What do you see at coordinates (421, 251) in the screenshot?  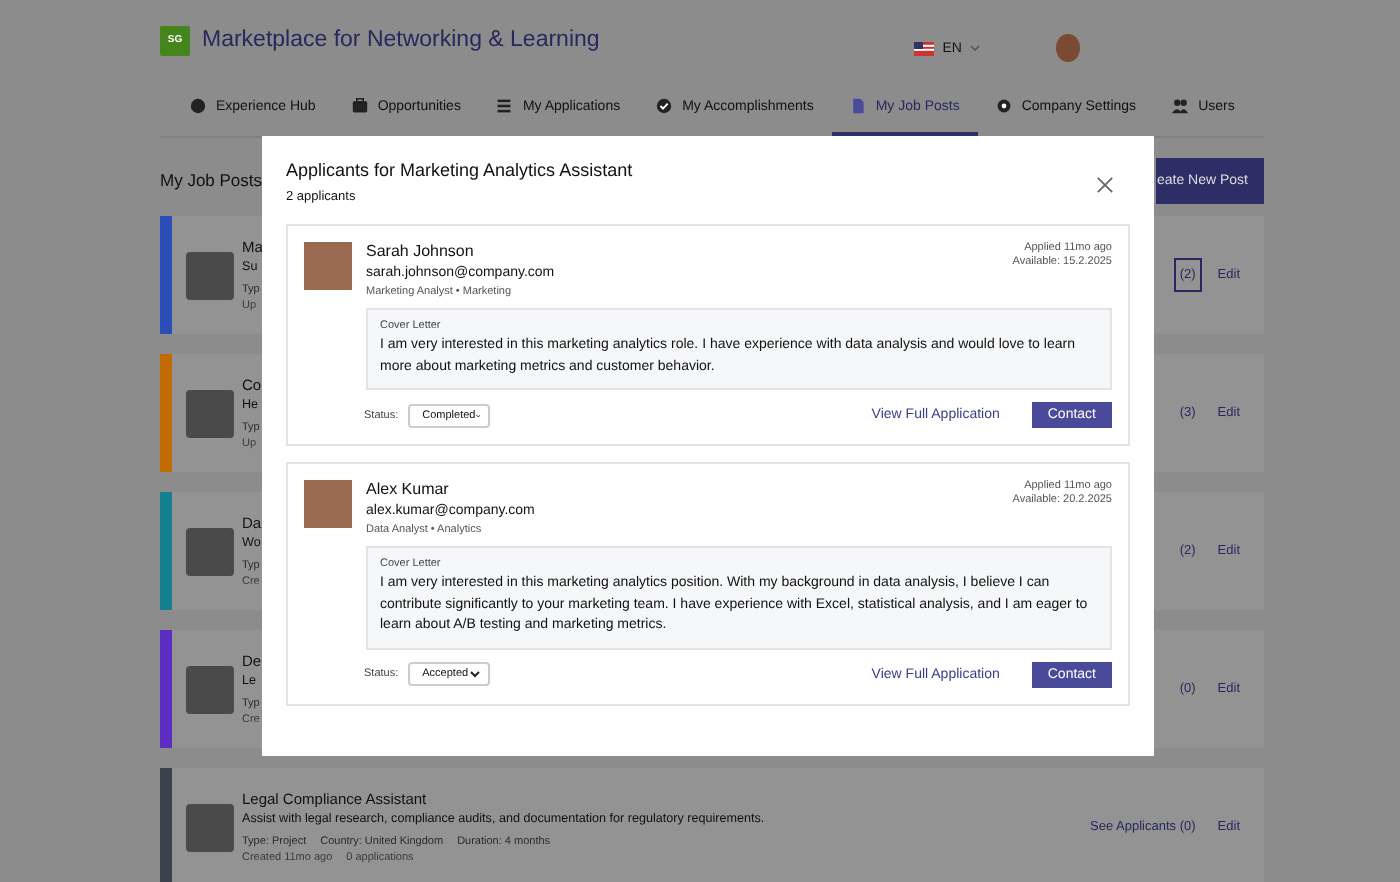 I see `applicant-name: Sarah Johnson` at bounding box center [421, 251].